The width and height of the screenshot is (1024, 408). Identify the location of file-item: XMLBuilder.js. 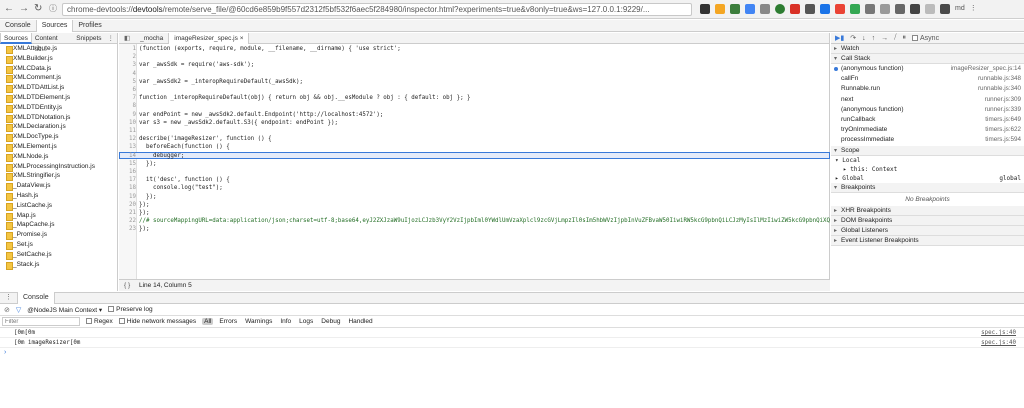
(58, 59).